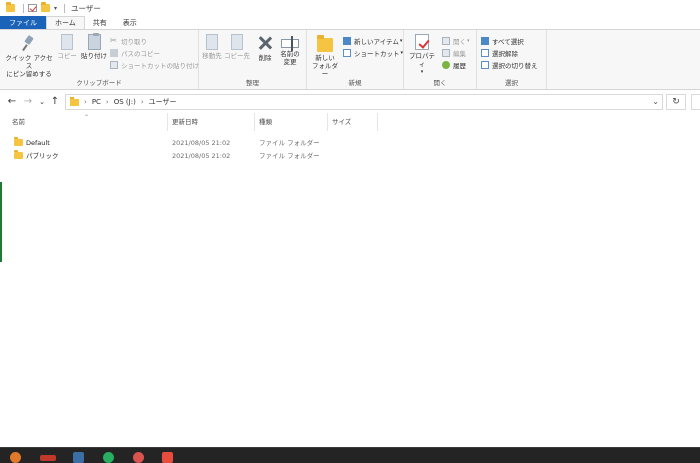  What do you see at coordinates (28, 102) in the screenshot?
I see `forward-arrow-icon: →` at bounding box center [28, 102].